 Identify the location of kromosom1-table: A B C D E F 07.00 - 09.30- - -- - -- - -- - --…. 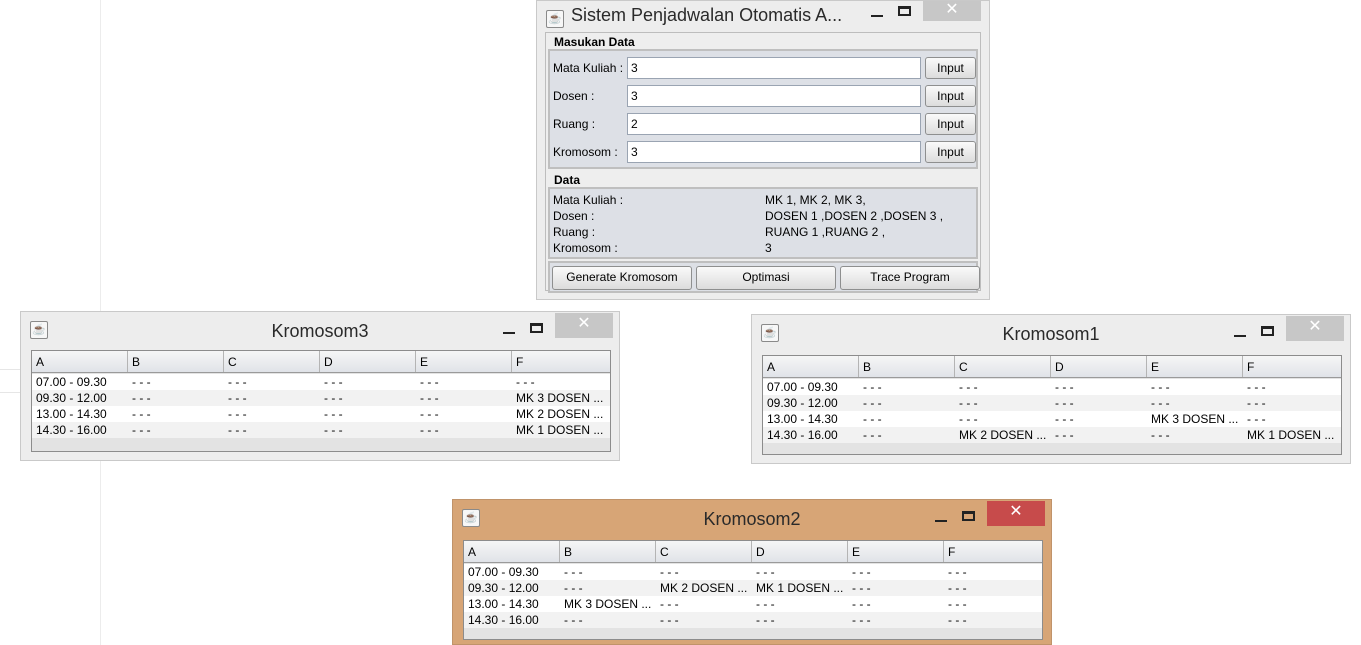
(1052, 405).